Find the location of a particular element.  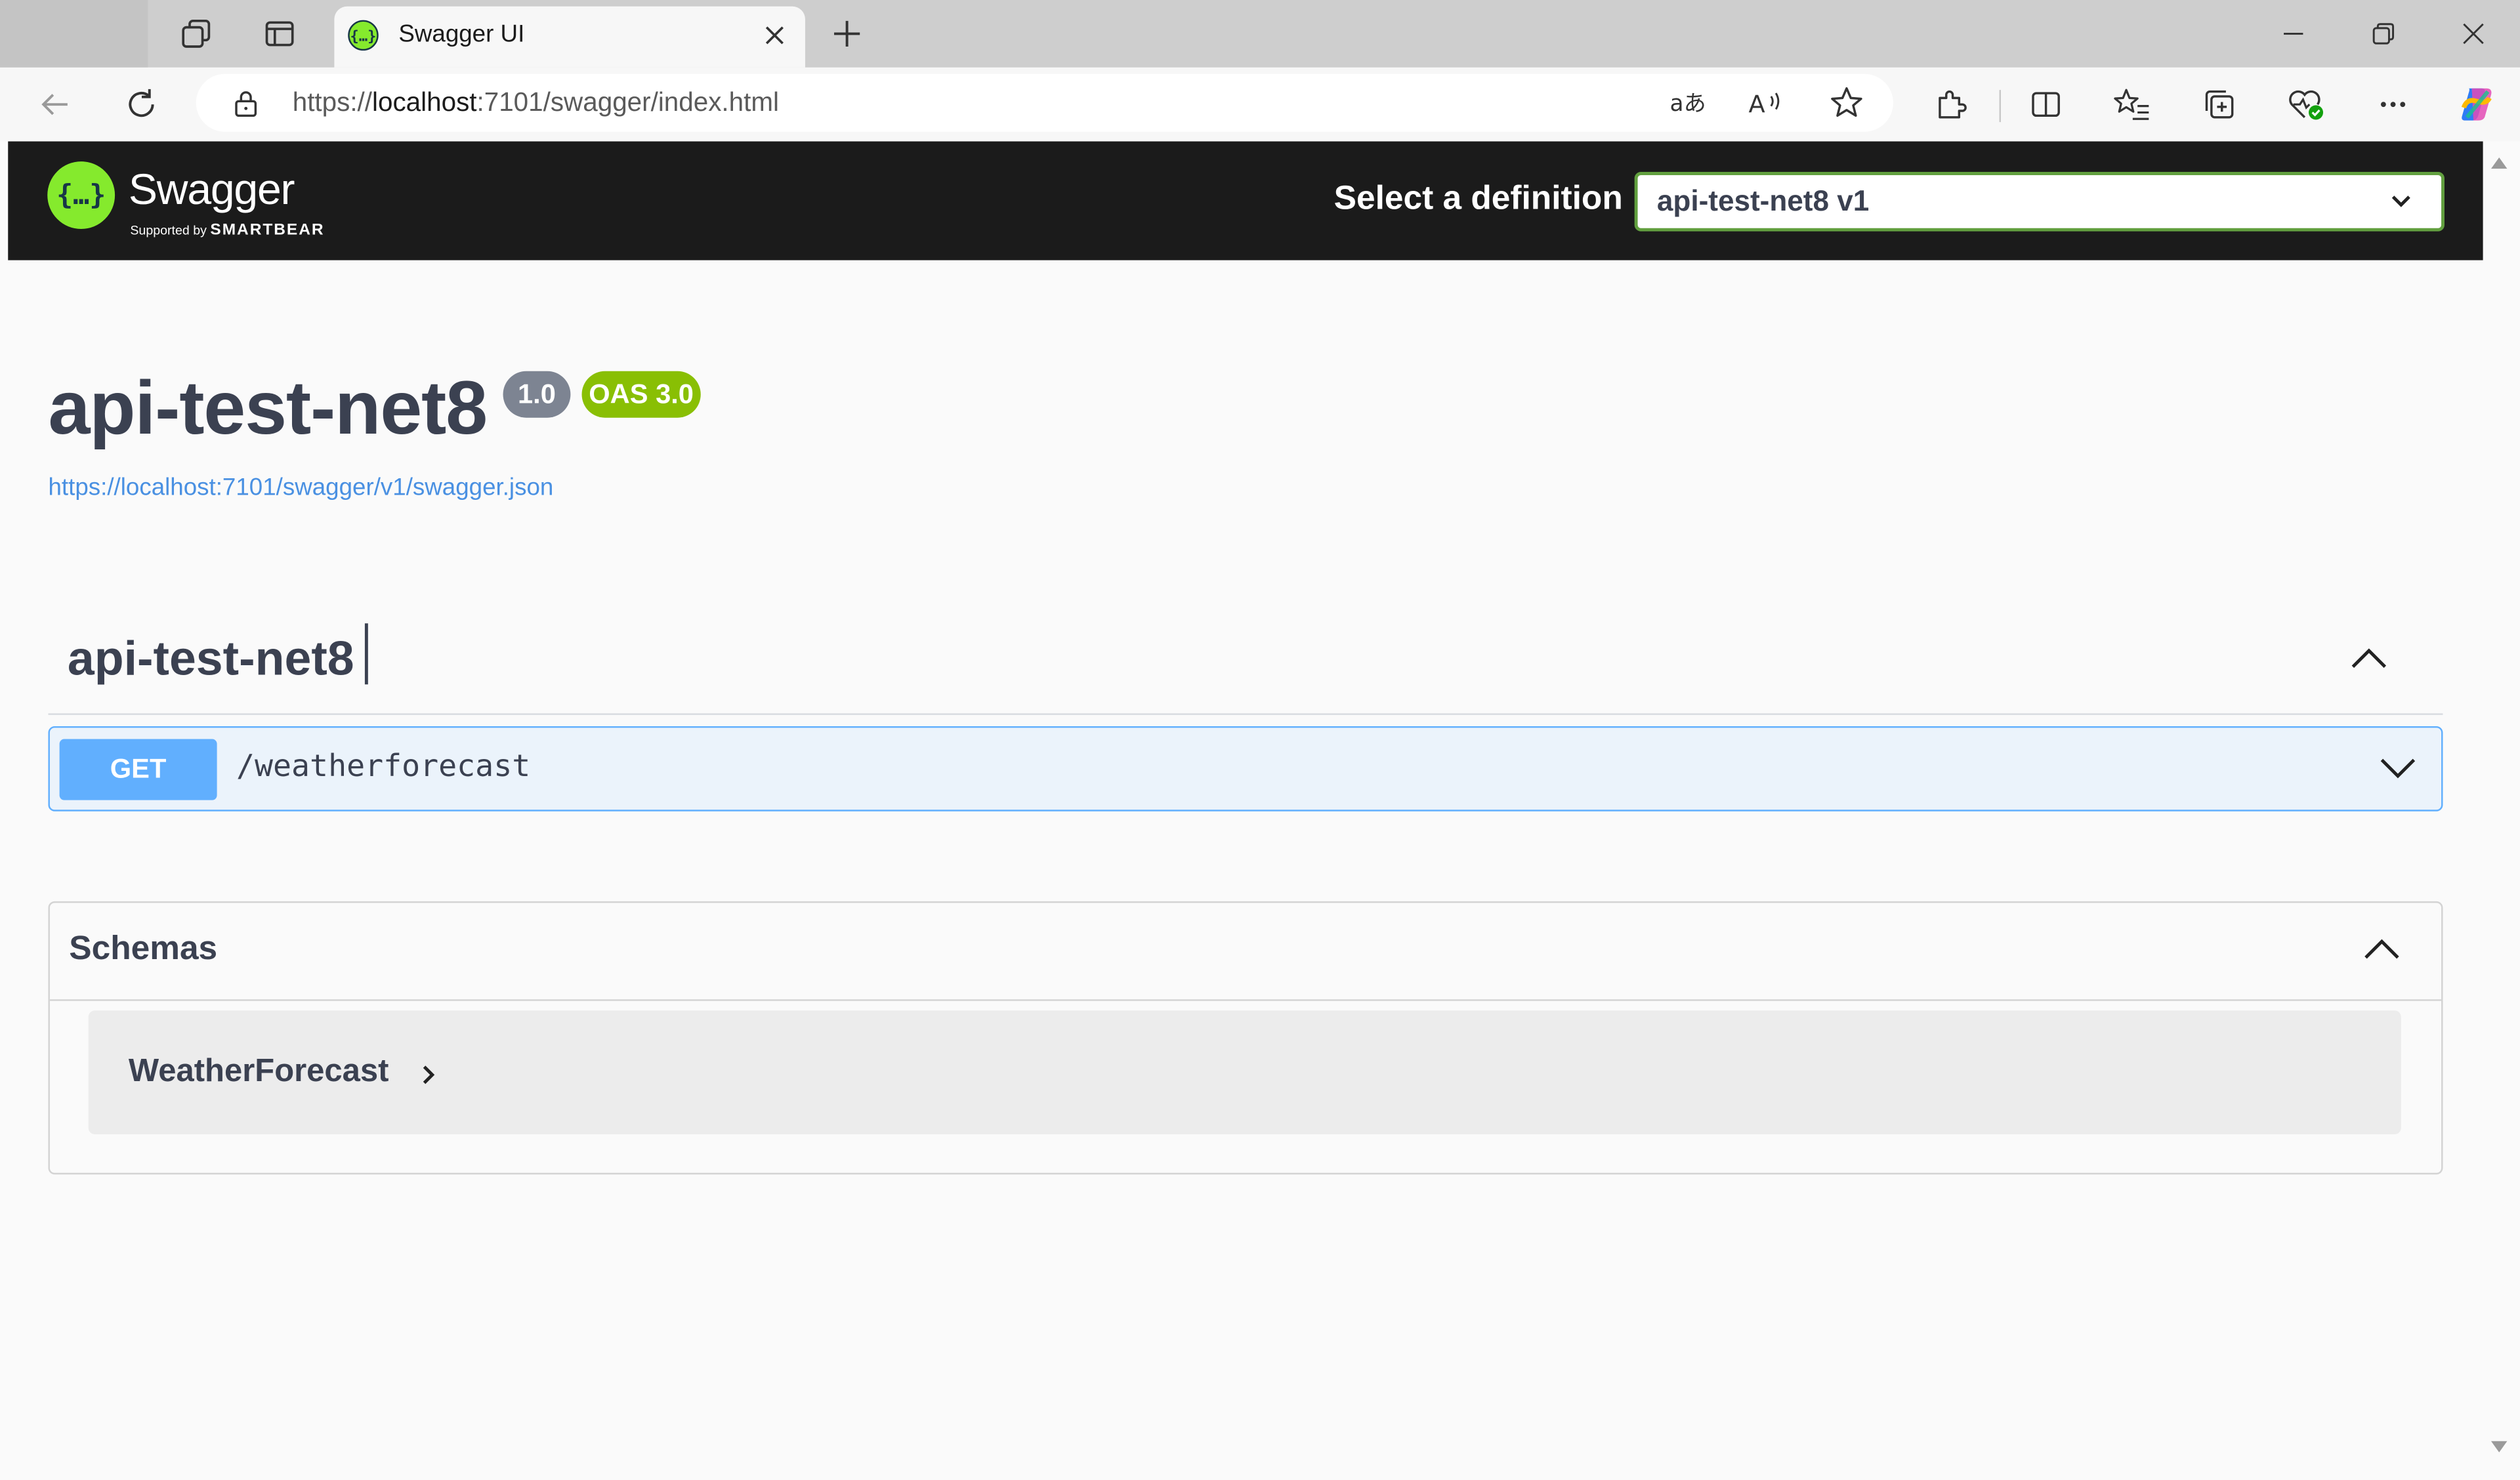

toolbar-divider is located at coordinates (2000, 106).